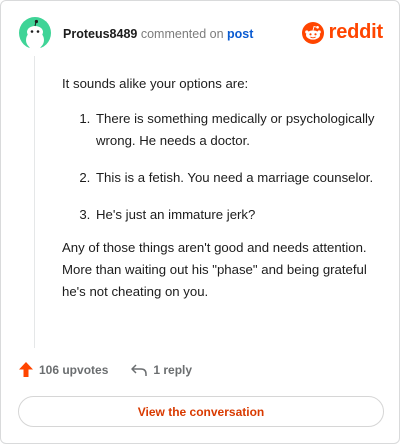 The height and width of the screenshot is (444, 400). Describe the element at coordinates (182, 34) in the screenshot. I see `action-text: commented on` at that location.